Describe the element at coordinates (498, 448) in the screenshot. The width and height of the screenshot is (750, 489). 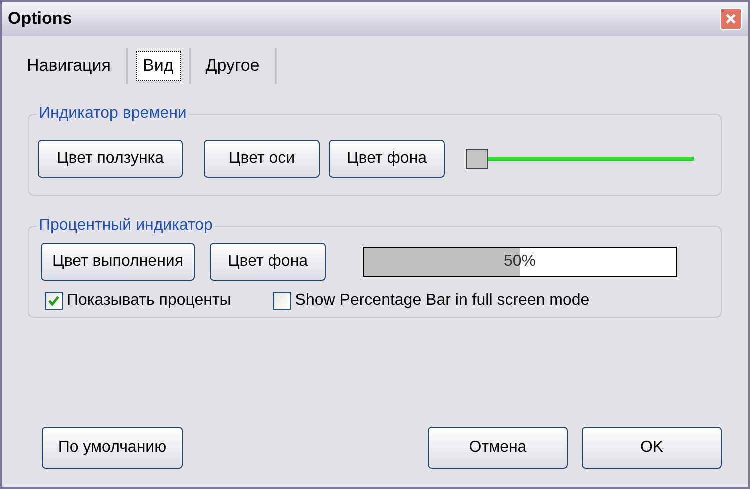
I see `cancel-button: Отмена` at that location.